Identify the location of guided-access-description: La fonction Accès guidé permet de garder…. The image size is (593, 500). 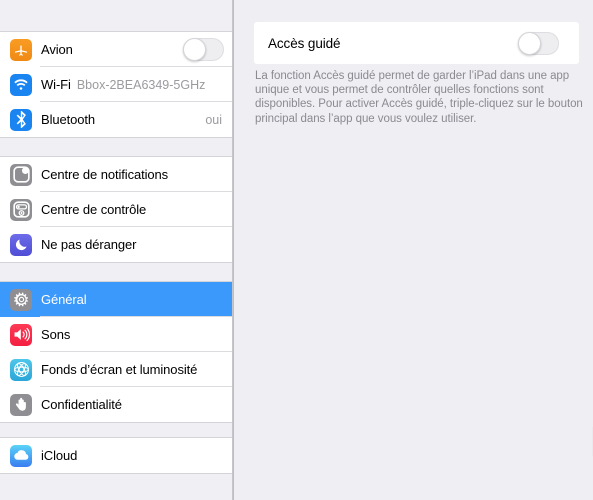
(419, 97).